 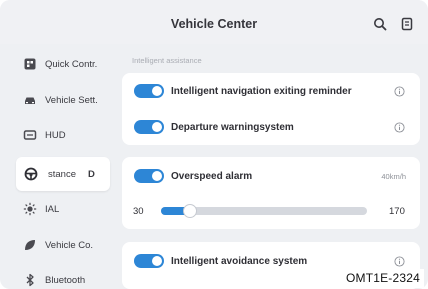 I want to click on sidebar-item-vehicle-control: Vehicle Co., so click(x=56, y=245).